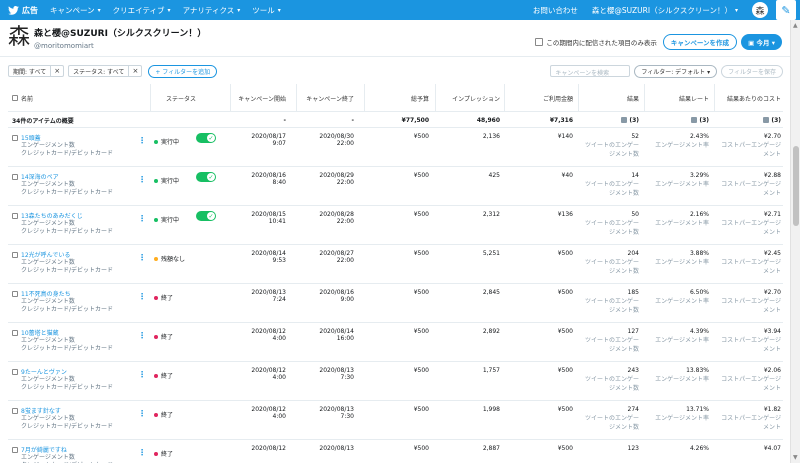  Describe the element at coordinates (212, 10) in the screenshot. I see `menu-analytics: アナリティクス ▾` at that location.